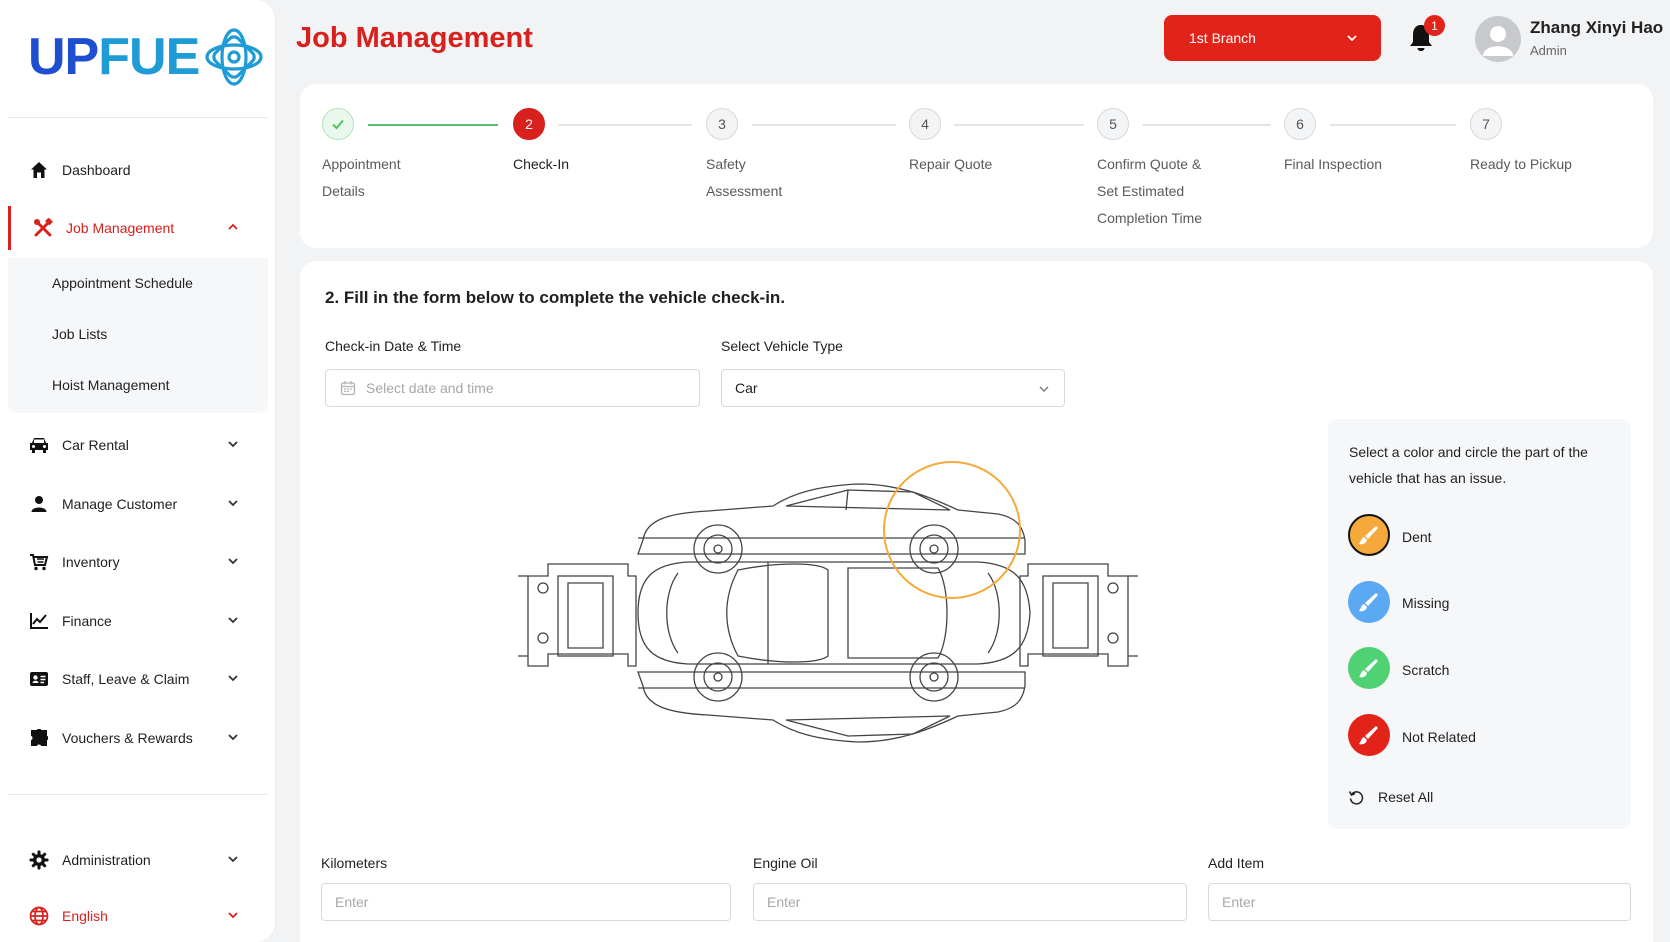 This screenshot has width=1670, height=942. Describe the element at coordinates (785, 863) in the screenshot. I see `engine-oil-label: Engine Oil` at that location.